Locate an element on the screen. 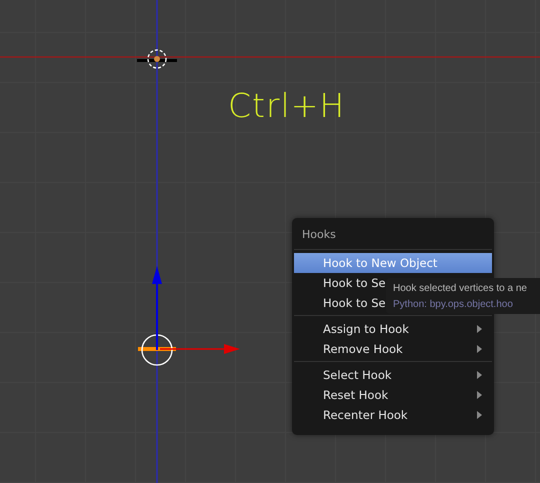 The height and width of the screenshot is (483, 540). menu-item: Reset Hook is located at coordinates (393, 395).